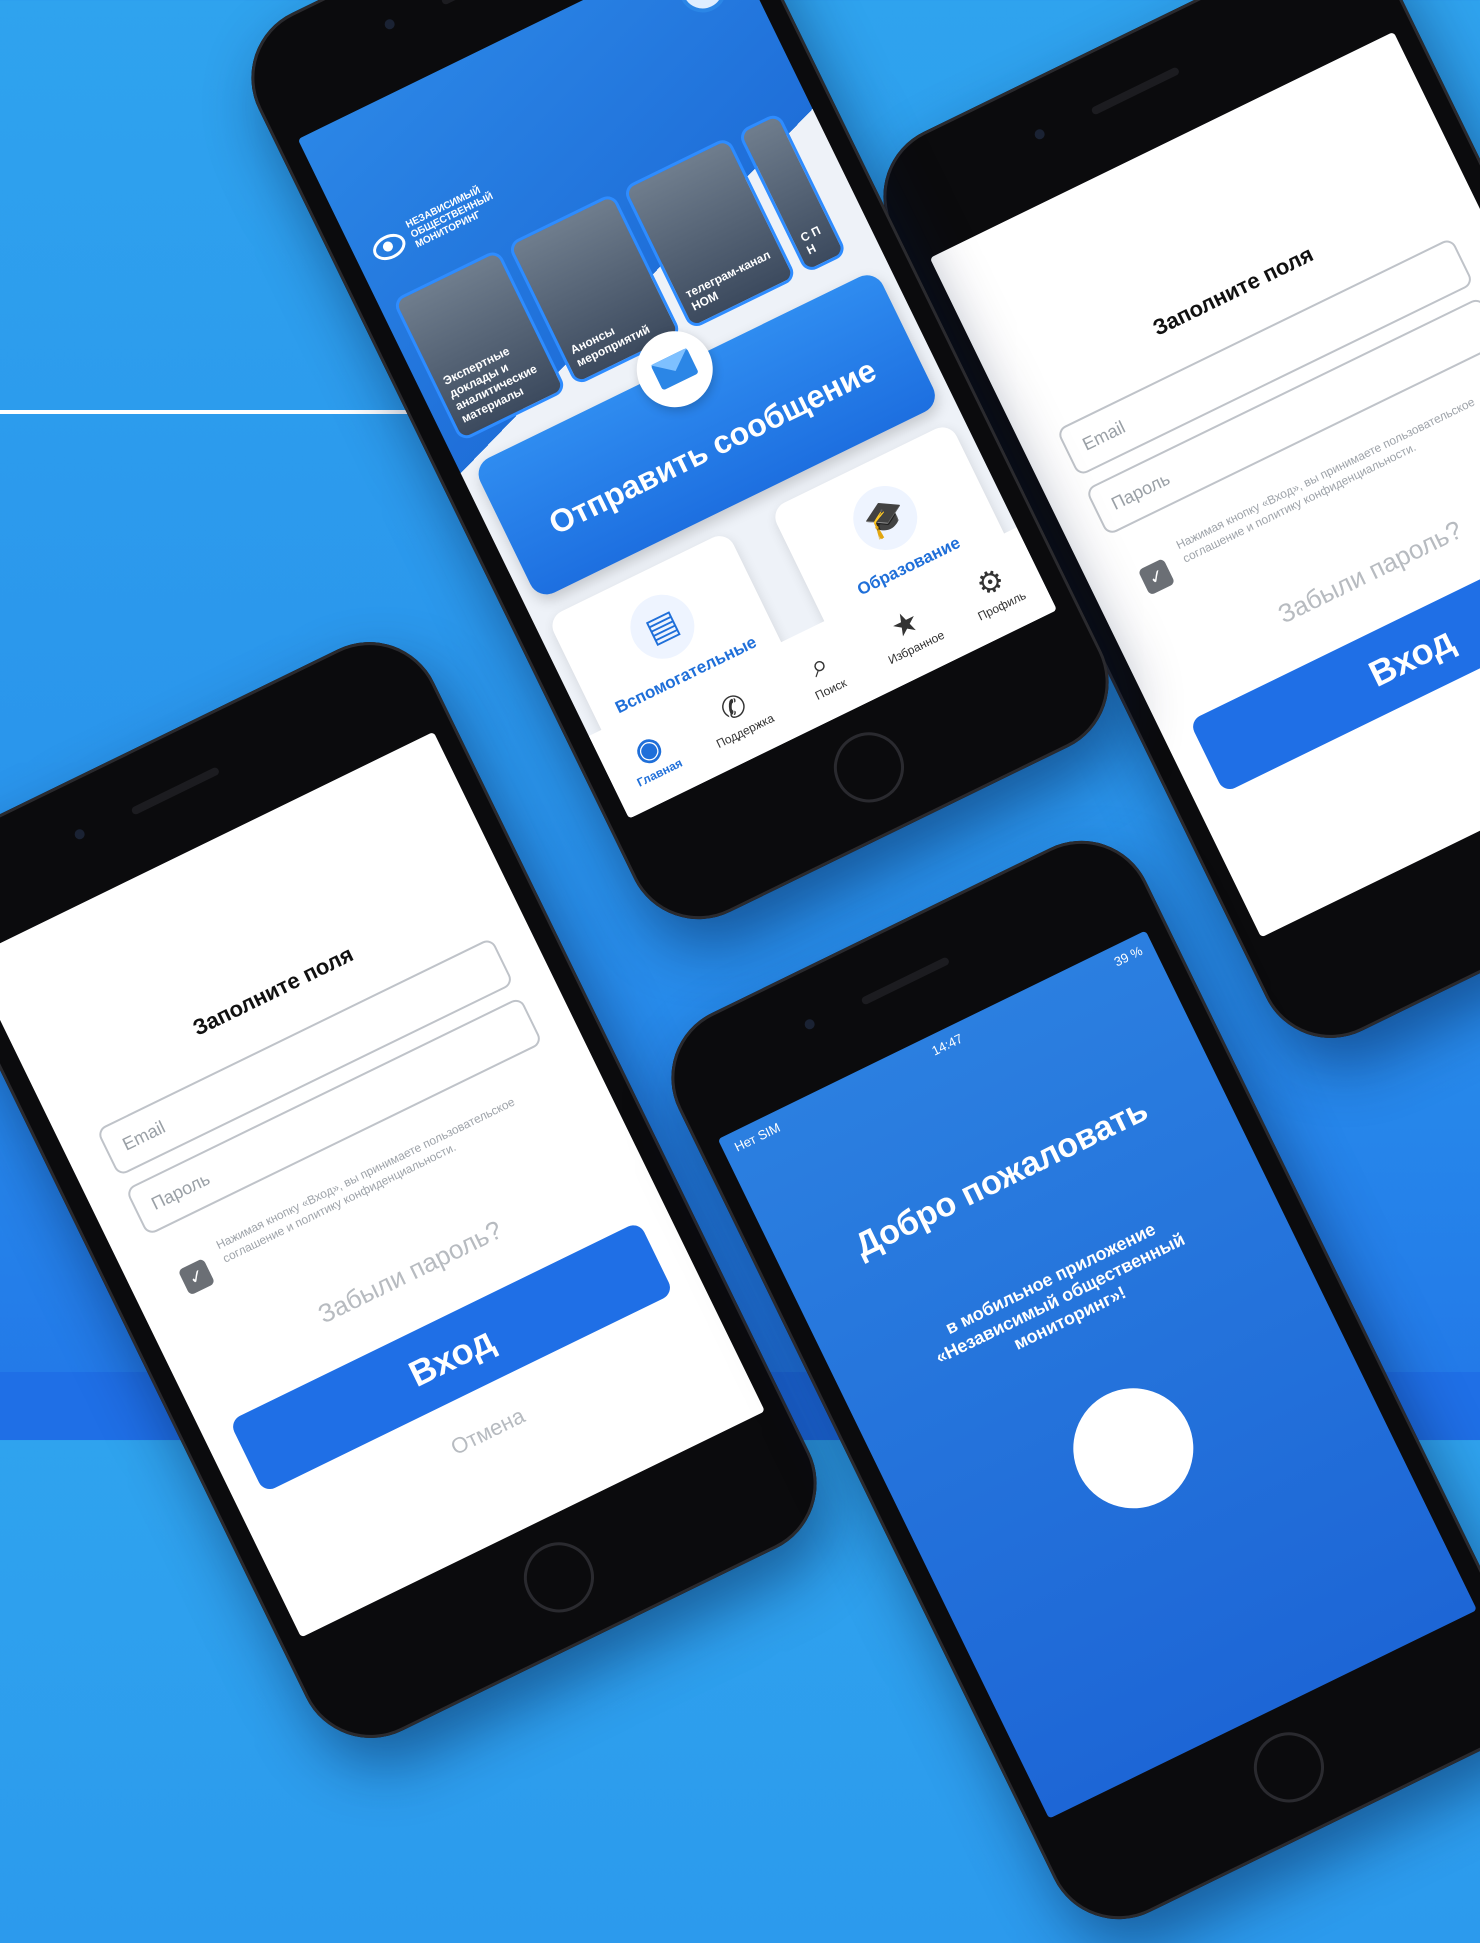 The width and height of the screenshot is (1480, 1943). Describe the element at coordinates (1128, 956) in the screenshot. I see `battery-level: 39 %` at that location.